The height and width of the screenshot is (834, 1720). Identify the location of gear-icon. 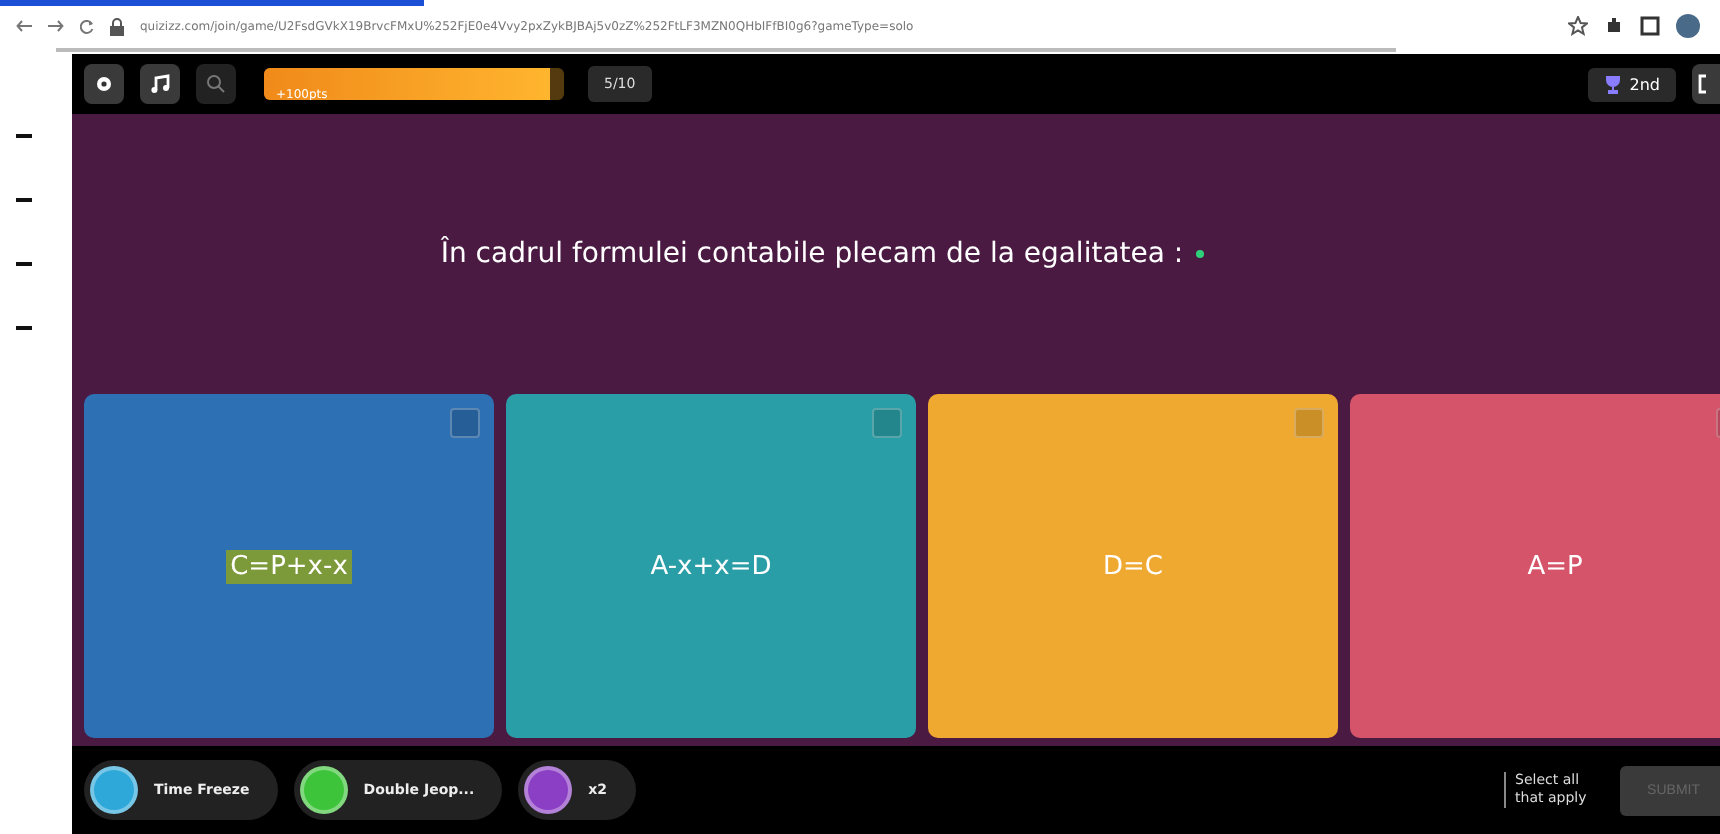
(104, 84).